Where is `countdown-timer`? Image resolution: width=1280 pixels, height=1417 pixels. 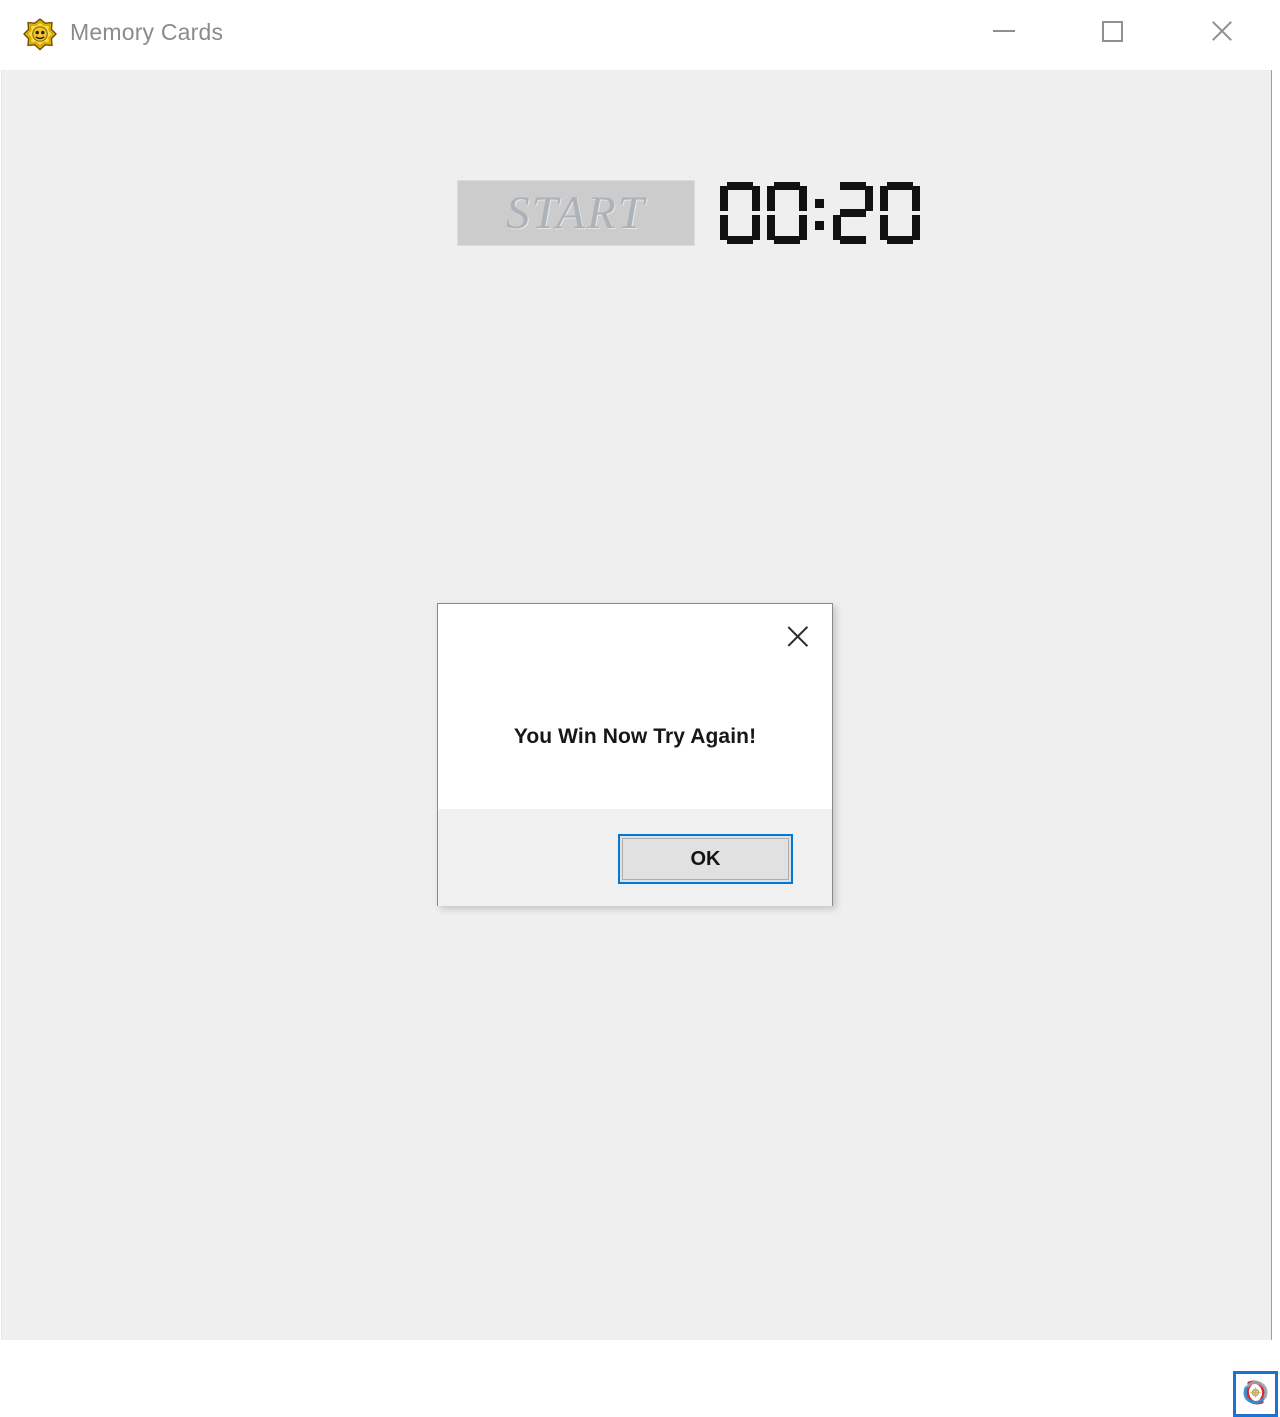
countdown-timer is located at coordinates (820, 213).